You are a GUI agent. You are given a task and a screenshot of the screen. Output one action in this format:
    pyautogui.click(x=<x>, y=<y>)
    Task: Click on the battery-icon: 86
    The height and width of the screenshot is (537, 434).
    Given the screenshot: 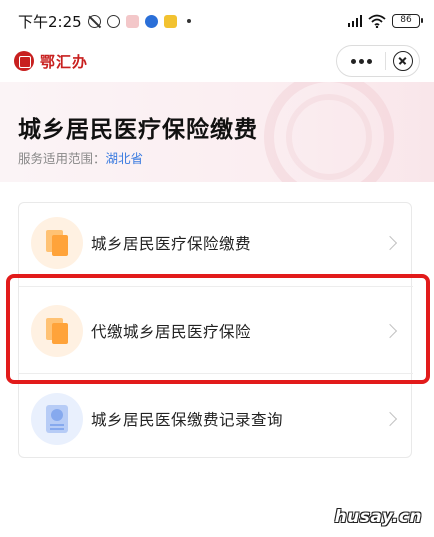 What is the action you would take?
    pyautogui.click(x=407, y=21)
    